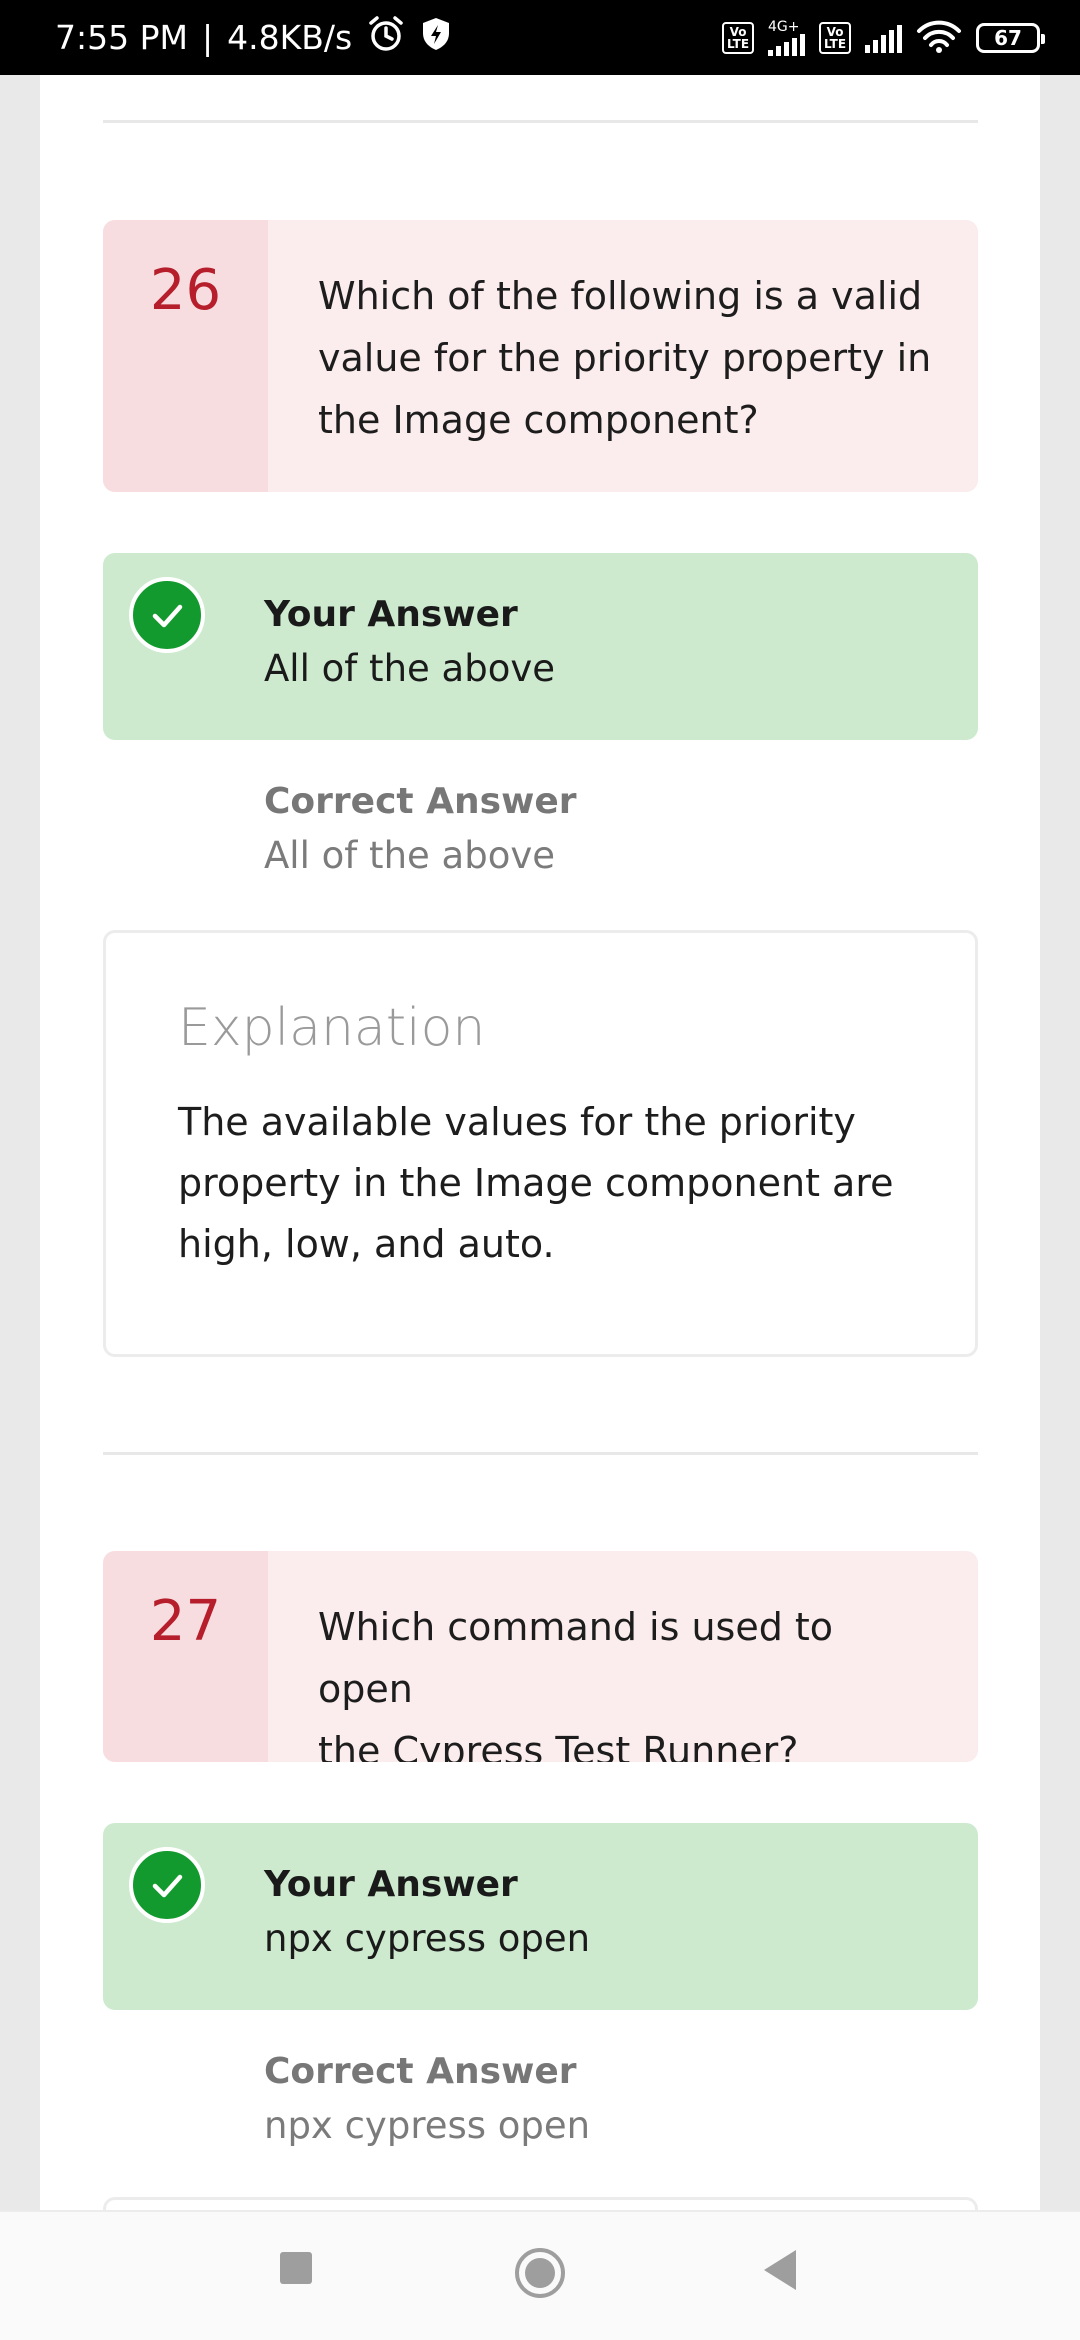  I want to click on battery-level: 67, so click(1008, 37).